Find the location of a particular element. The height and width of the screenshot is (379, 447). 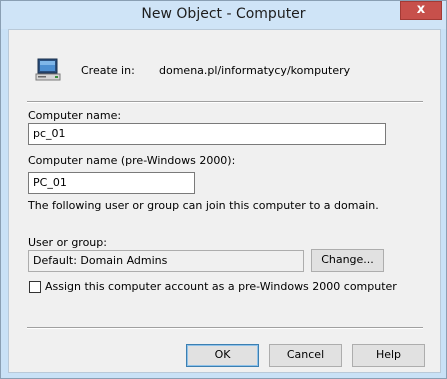

help-button: Help is located at coordinates (388, 355).